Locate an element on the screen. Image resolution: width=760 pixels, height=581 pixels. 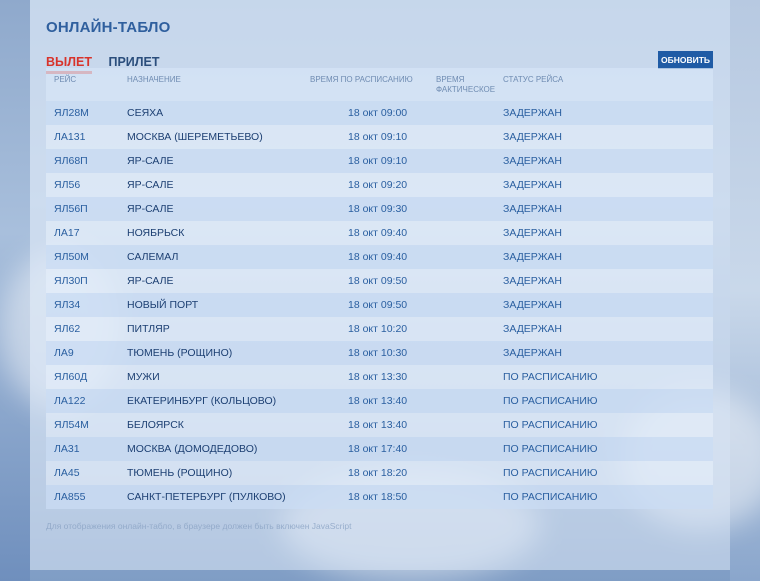
table-row: ЯЛ28М СЕЯХА 18 окт 09:00 ЗАДЕРЖАН is located at coordinates (379, 113).